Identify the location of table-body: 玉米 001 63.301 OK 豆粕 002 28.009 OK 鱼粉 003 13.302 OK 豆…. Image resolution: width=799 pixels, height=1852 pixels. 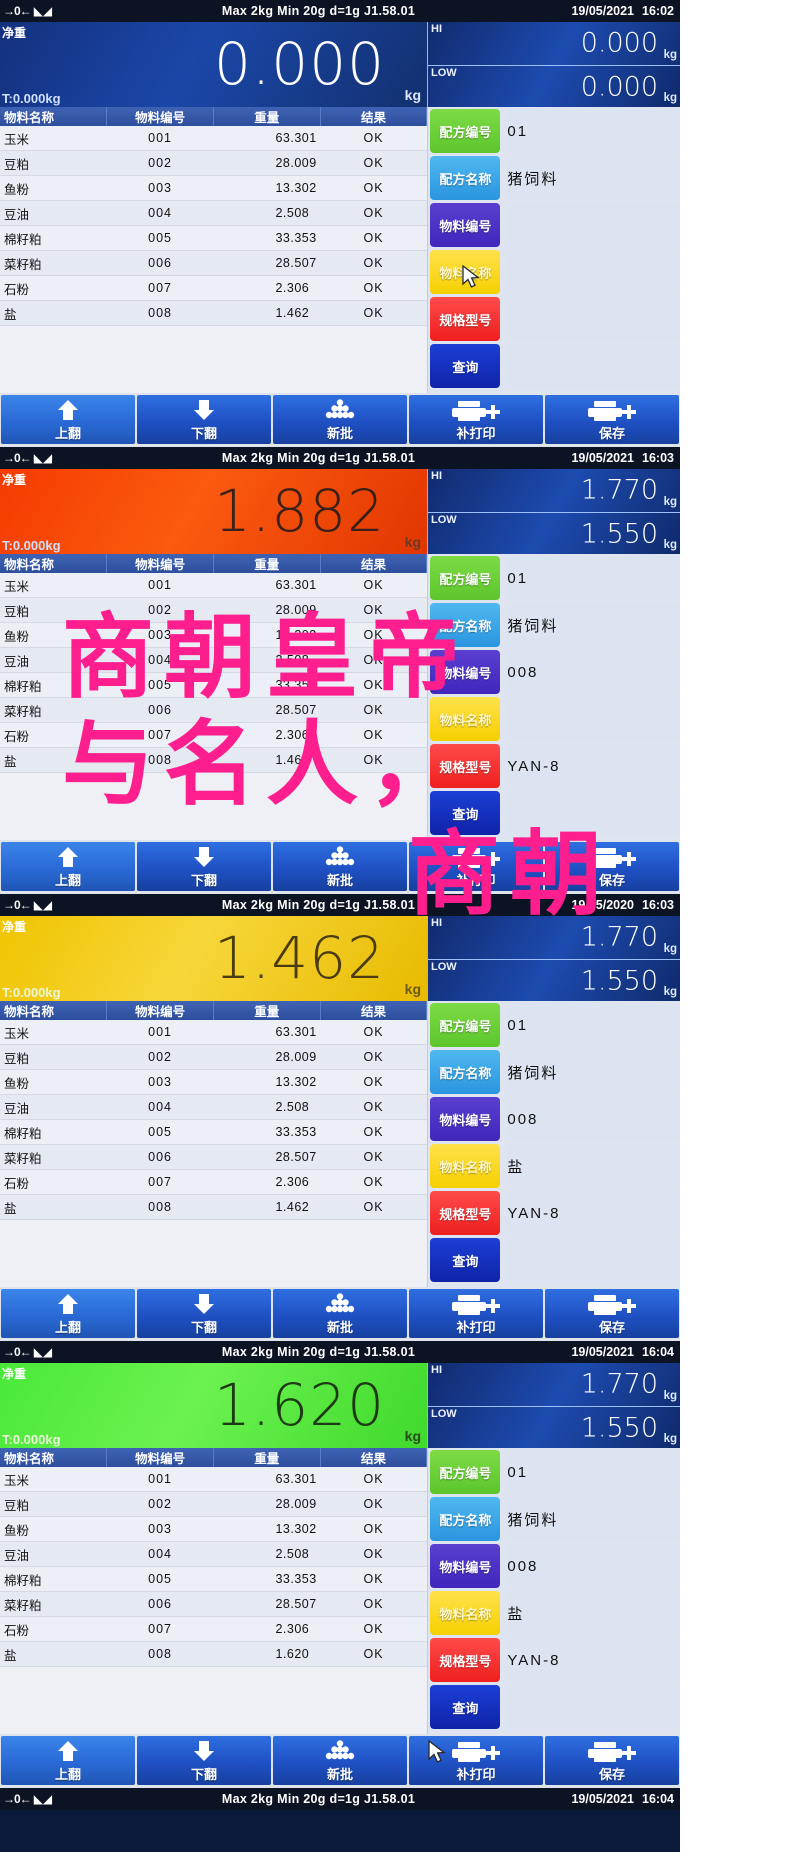
(213, 1567).